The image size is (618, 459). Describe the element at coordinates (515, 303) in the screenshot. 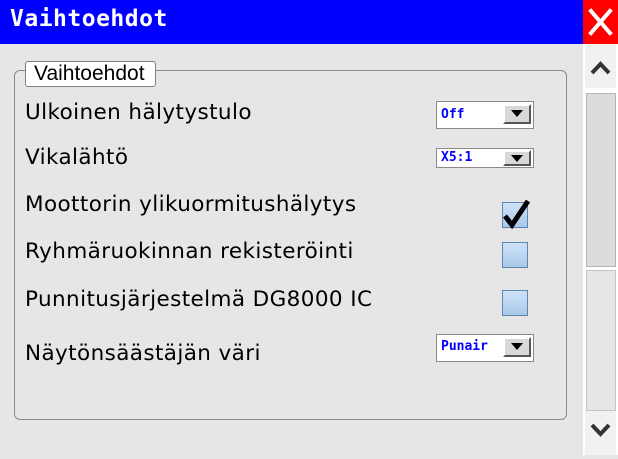

I see `weighing-system-checkbox` at that location.